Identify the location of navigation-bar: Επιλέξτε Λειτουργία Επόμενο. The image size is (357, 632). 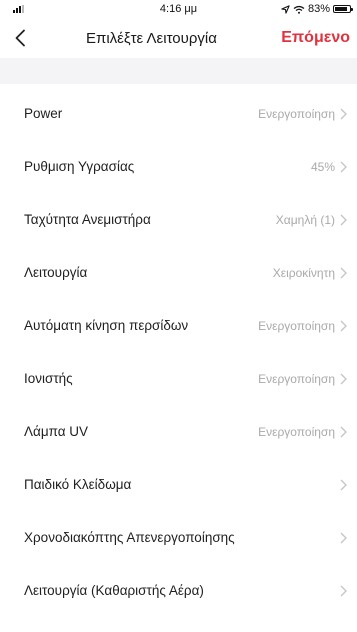
(178, 38).